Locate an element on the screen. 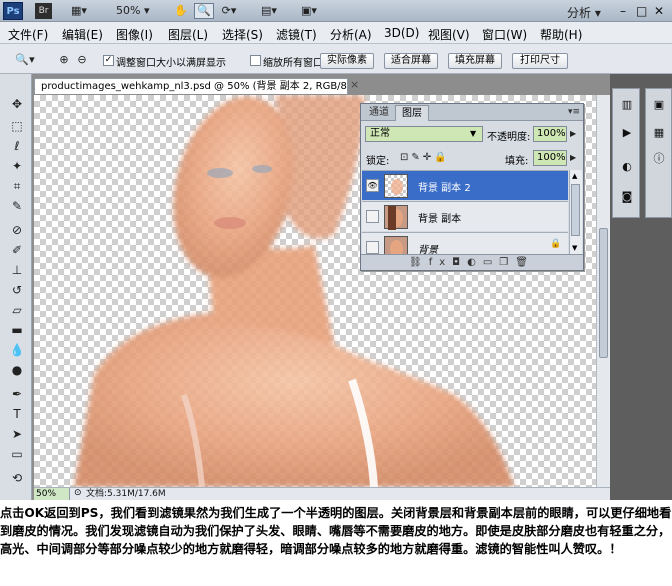 This screenshot has width=672, height=586. eraser-tool-icon: ▱ is located at coordinates (17, 310).